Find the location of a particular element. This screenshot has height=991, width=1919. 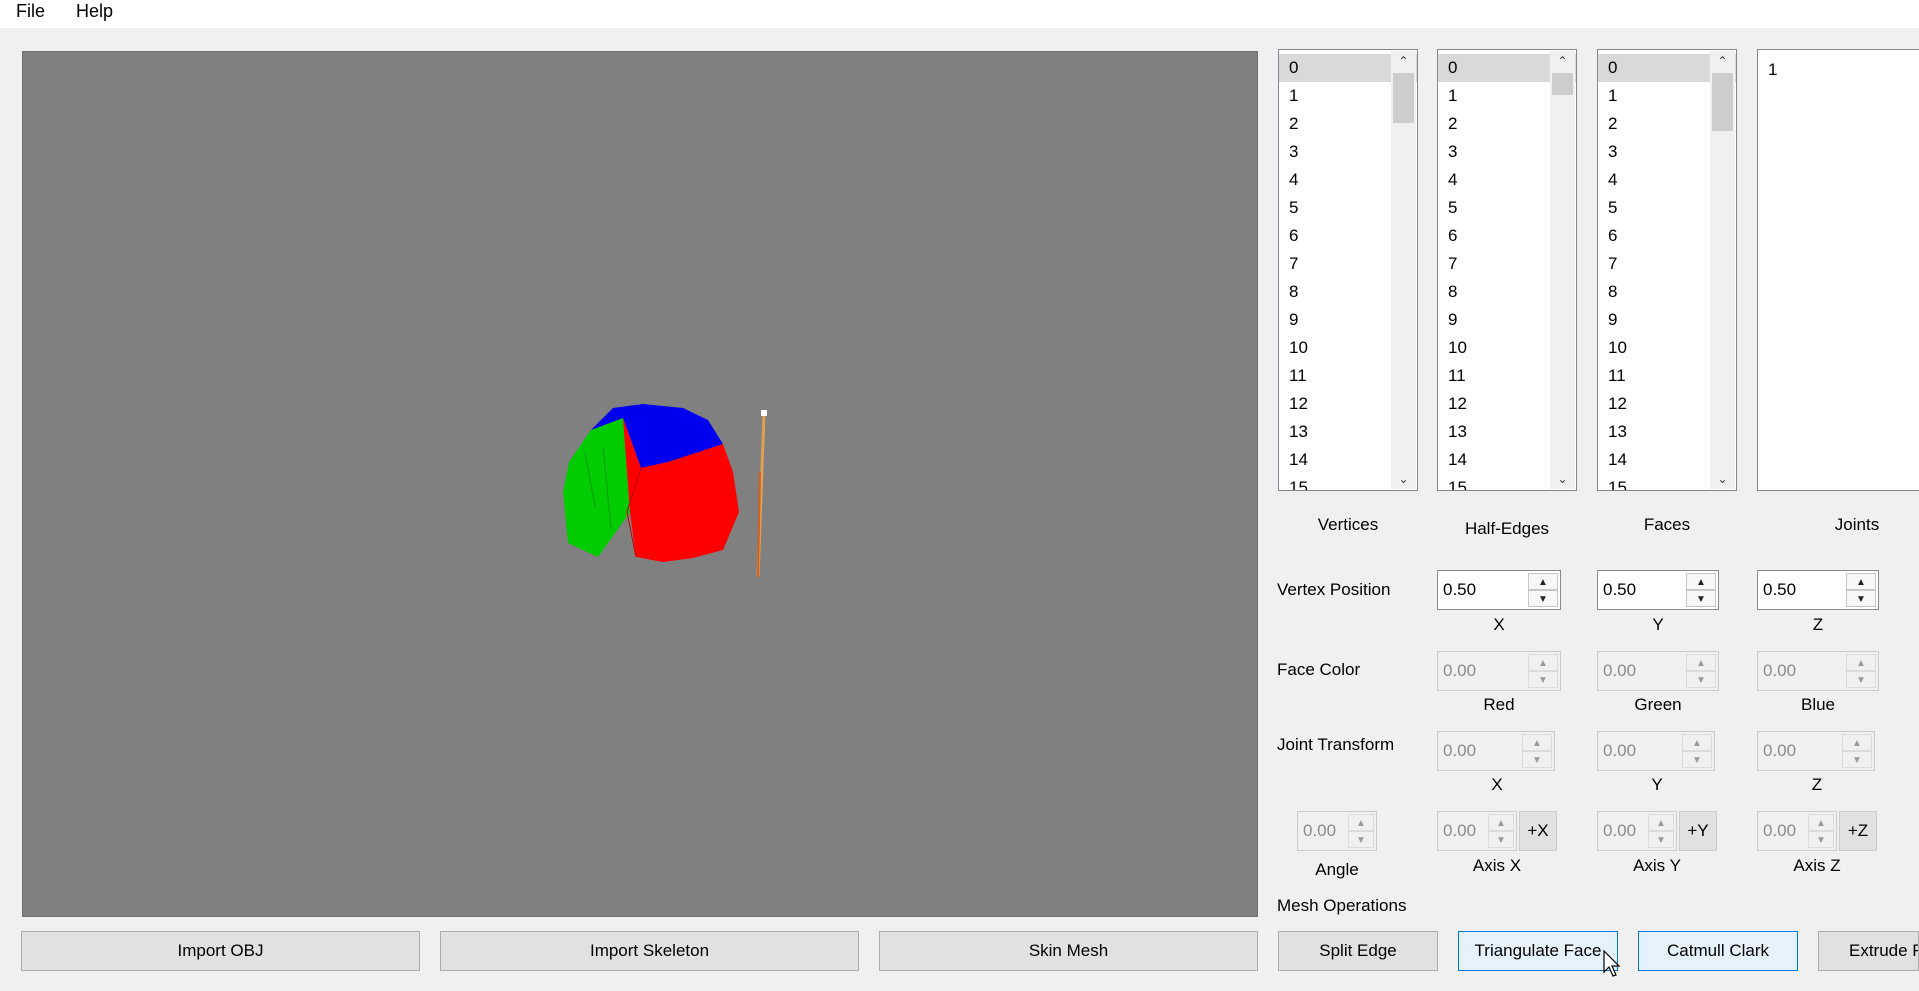

split-edge-button: Split Edge is located at coordinates (1358, 951).